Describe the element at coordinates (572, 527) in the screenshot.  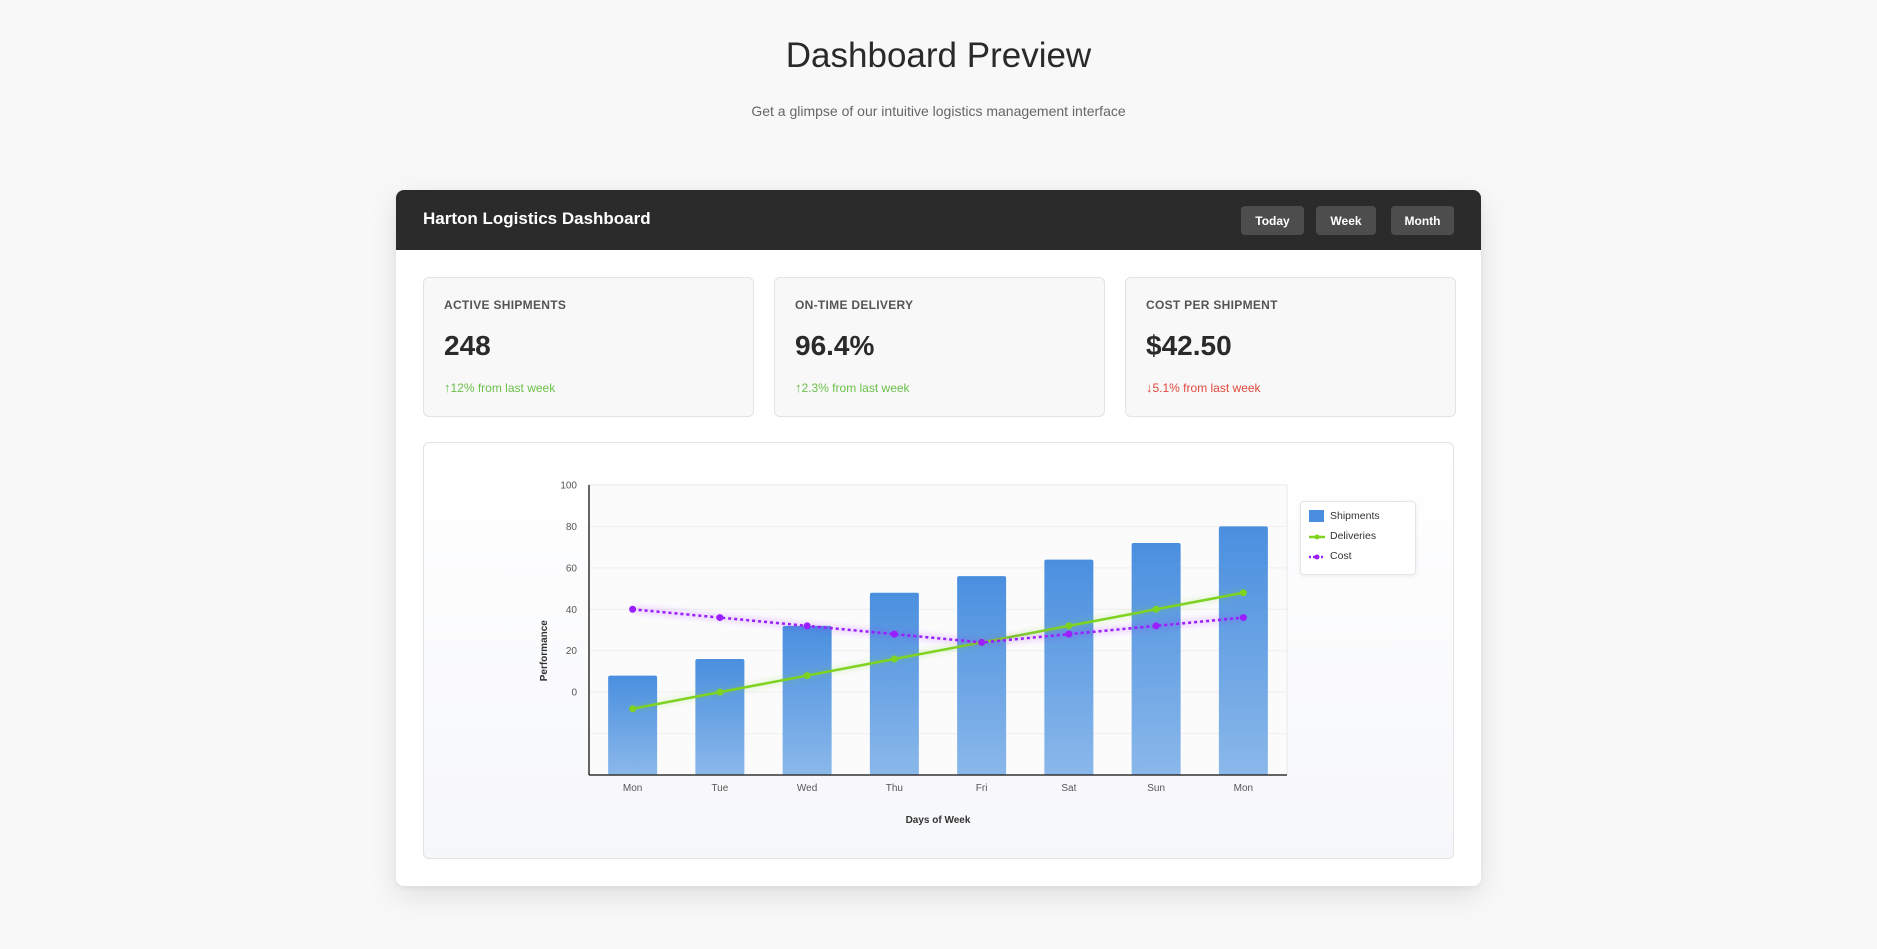
I see `y-tick-label: 80` at that location.